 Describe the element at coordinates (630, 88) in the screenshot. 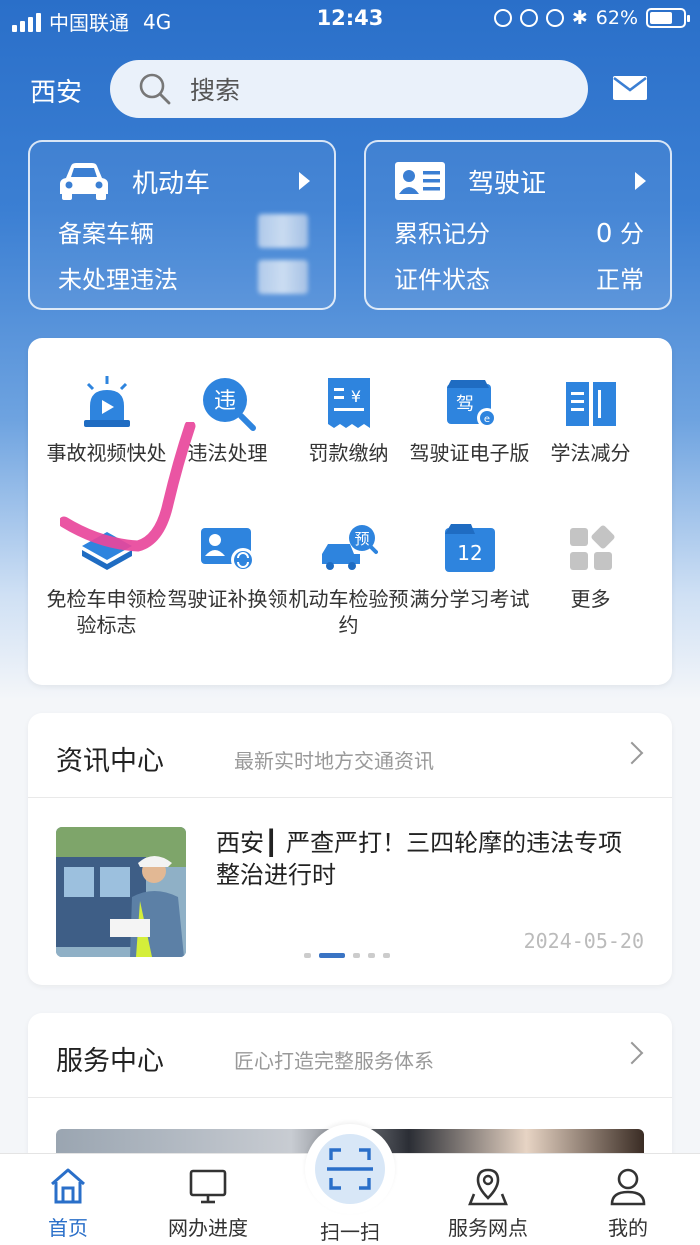

I see `mail-icon` at that location.